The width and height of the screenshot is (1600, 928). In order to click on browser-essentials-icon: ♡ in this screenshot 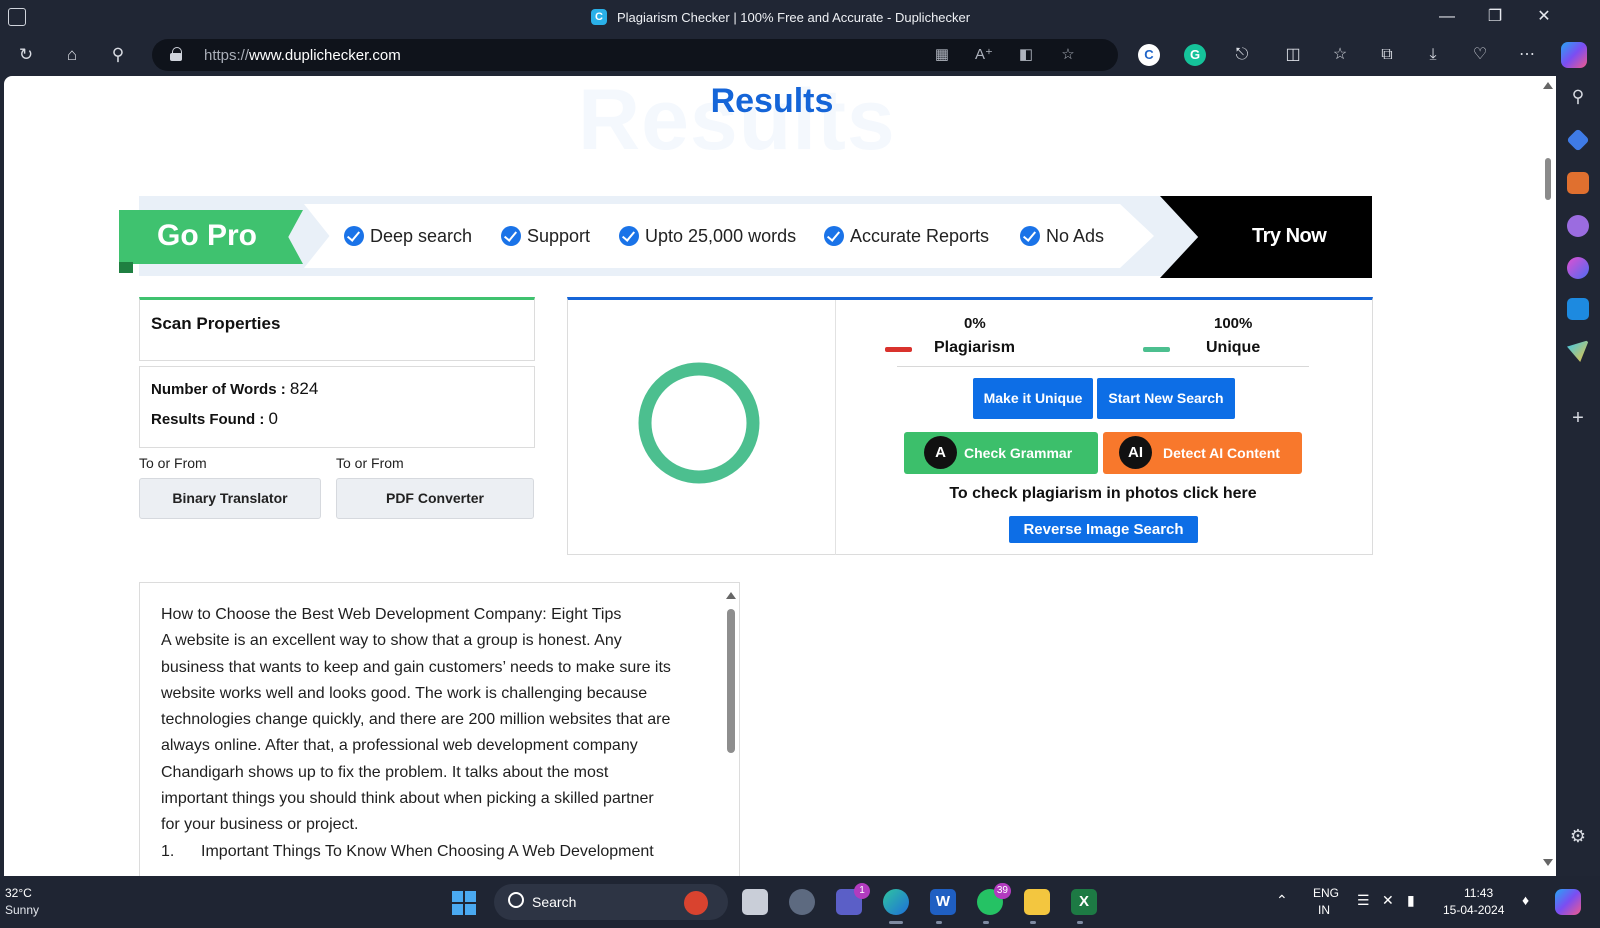, I will do `click(1480, 55)`.